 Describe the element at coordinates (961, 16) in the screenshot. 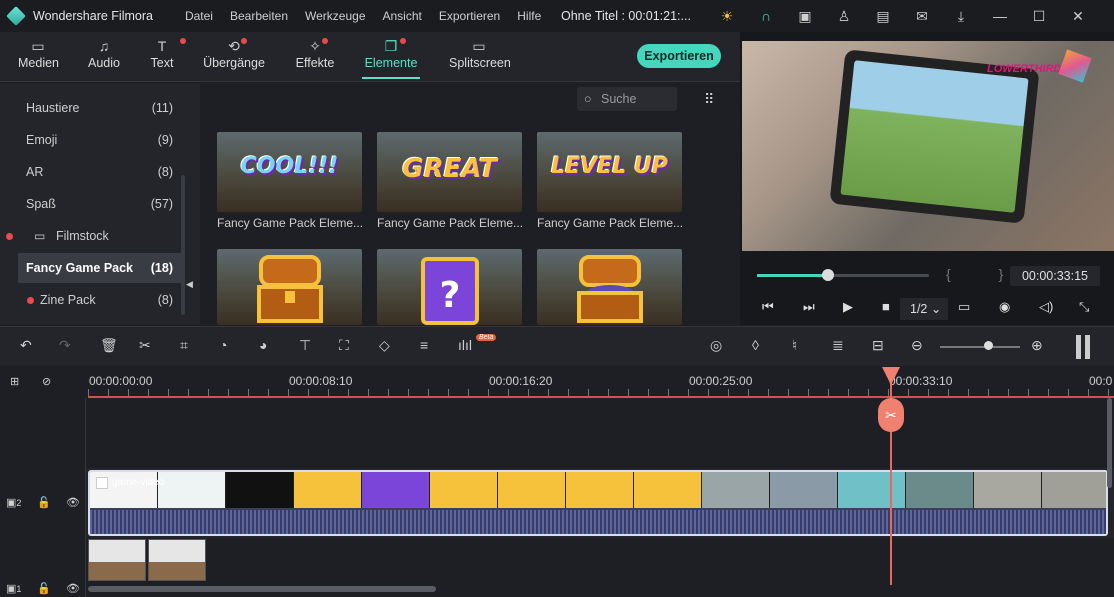

I see `download-icon: ⤓` at that location.